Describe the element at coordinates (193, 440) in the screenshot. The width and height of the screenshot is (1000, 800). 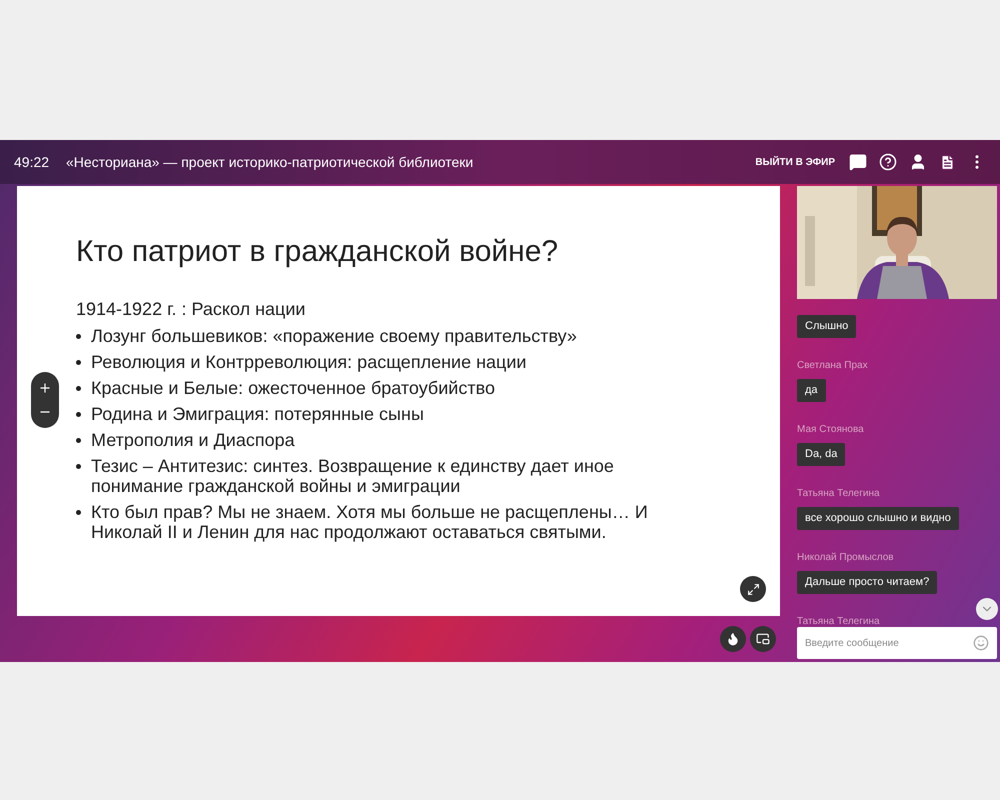
I see `bullet-text: Метрополия и Диаспора` at that location.